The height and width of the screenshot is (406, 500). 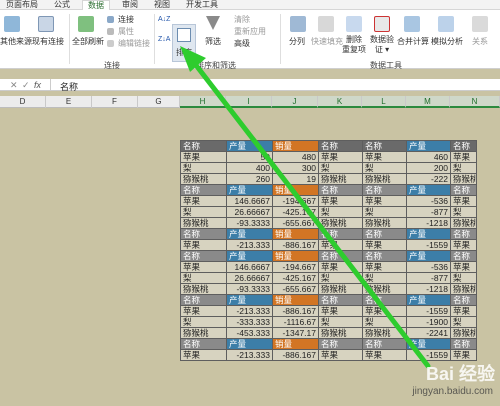 I want to click on column-header: J, so click(x=295, y=102).